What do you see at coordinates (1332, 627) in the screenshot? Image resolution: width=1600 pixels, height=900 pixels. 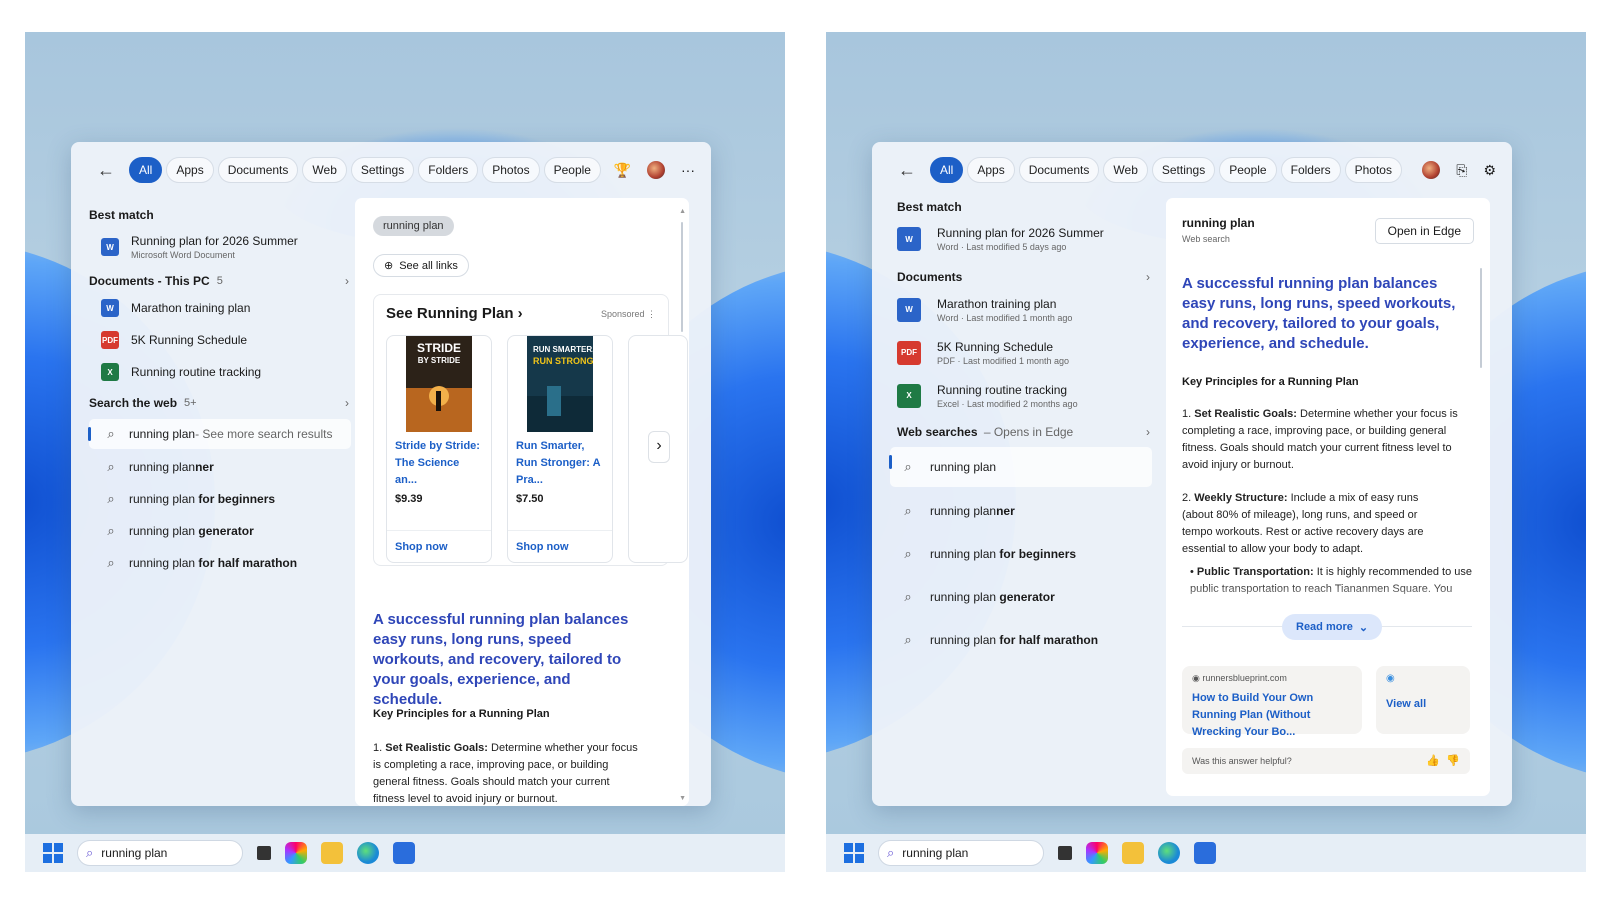 I see `read-more-button: Read more ⌄` at bounding box center [1332, 627].